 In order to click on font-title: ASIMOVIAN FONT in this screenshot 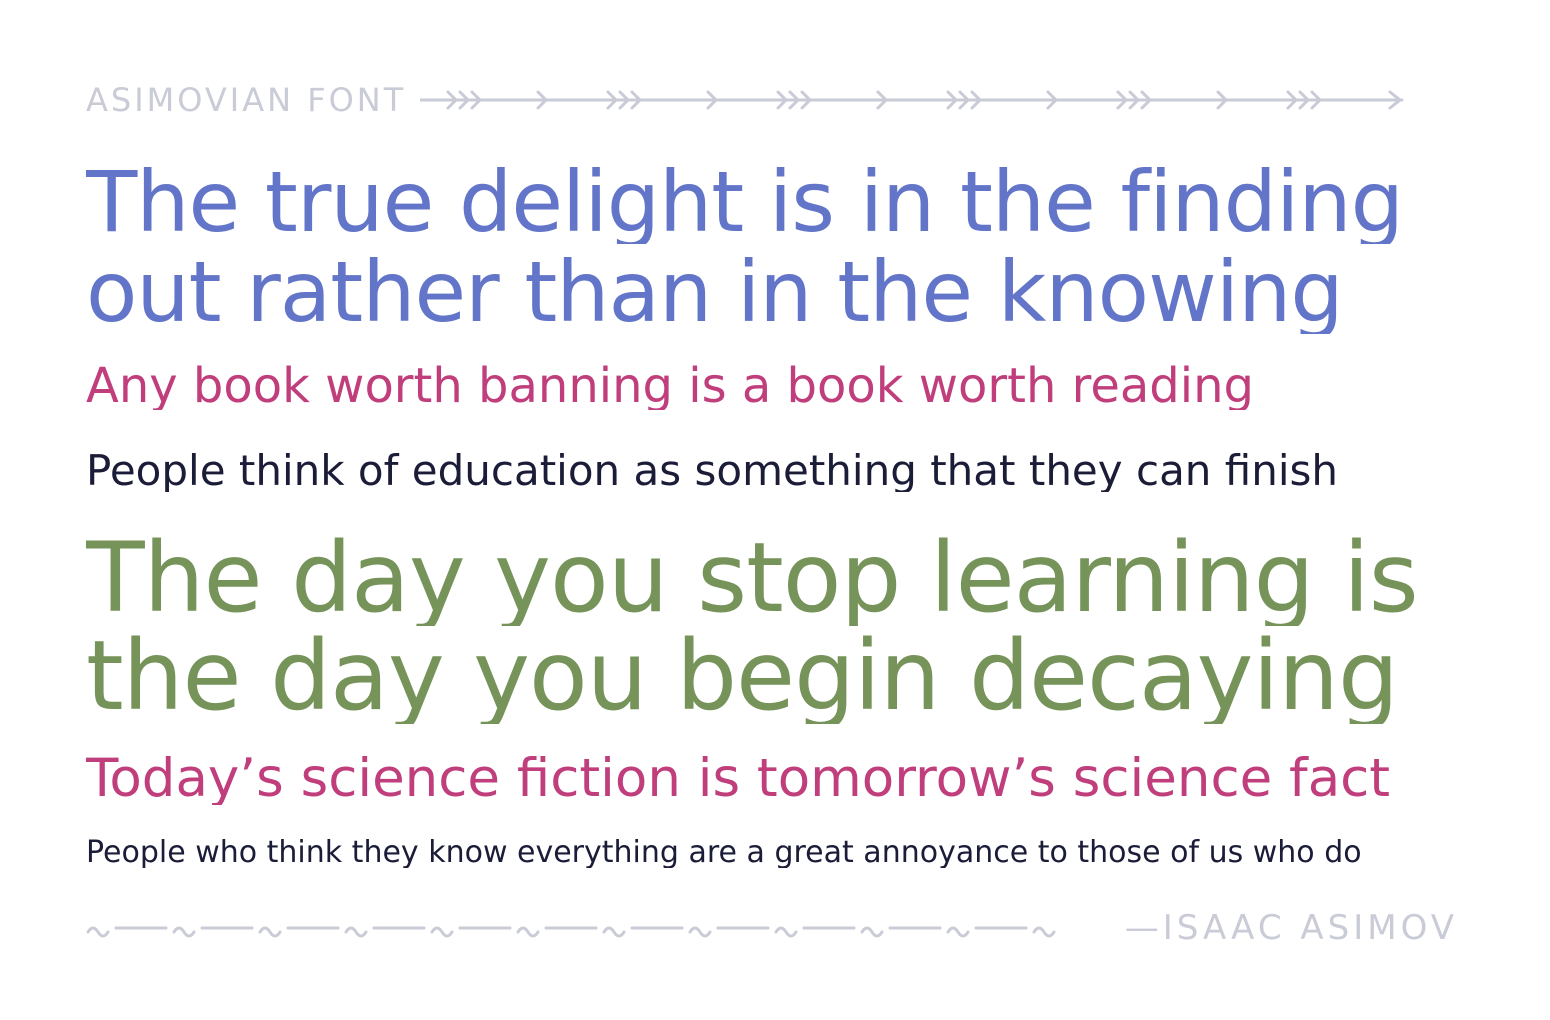, I will do `click(246, 100)`.